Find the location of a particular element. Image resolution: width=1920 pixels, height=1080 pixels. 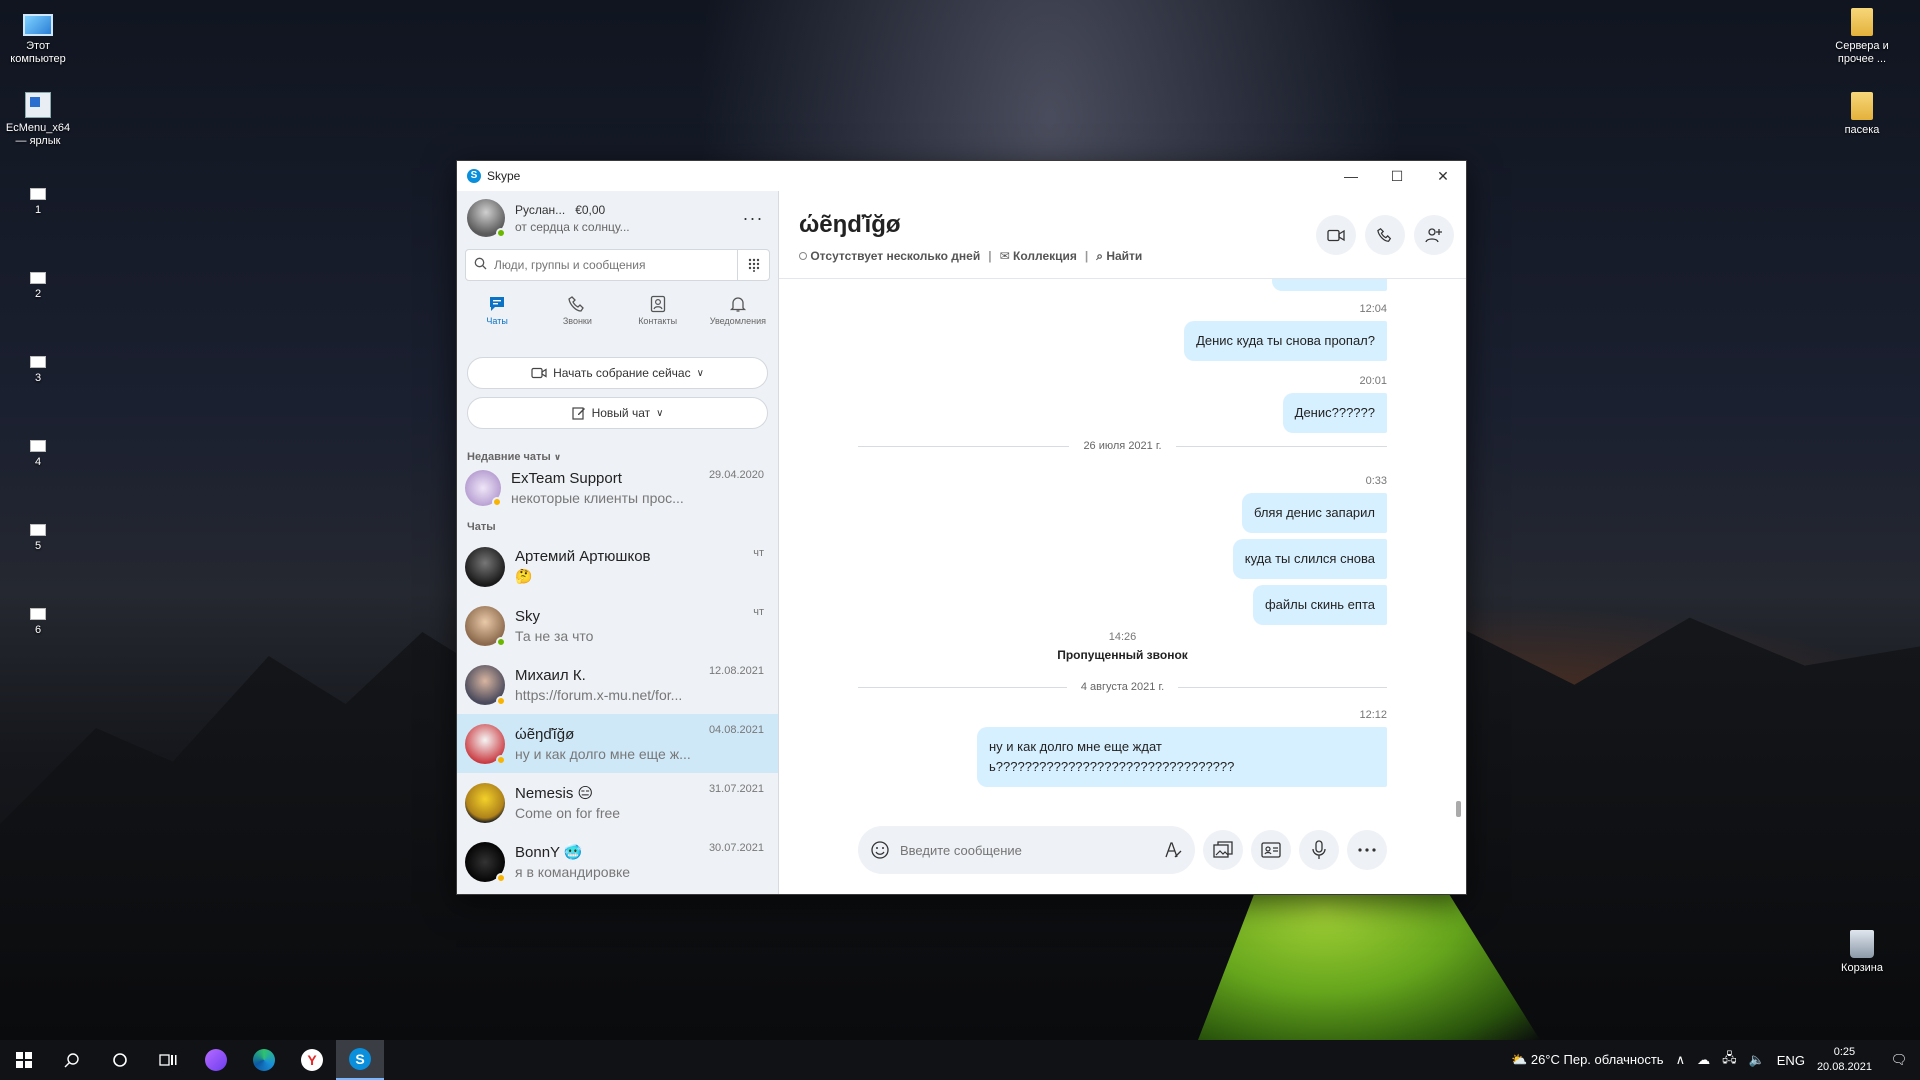

chat-item-artemiy: Артемий Артюшков 🤔 чт is located at coordinates (617, 566).